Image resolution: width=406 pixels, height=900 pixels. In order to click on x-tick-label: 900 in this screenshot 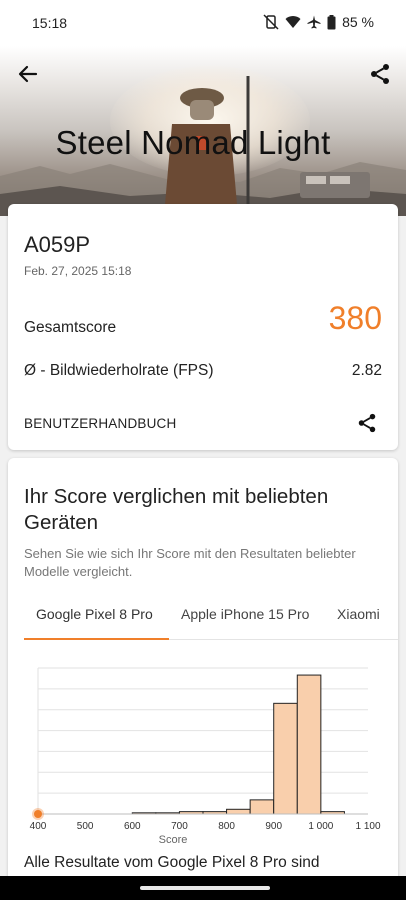, I will do `click(273, 826)`.